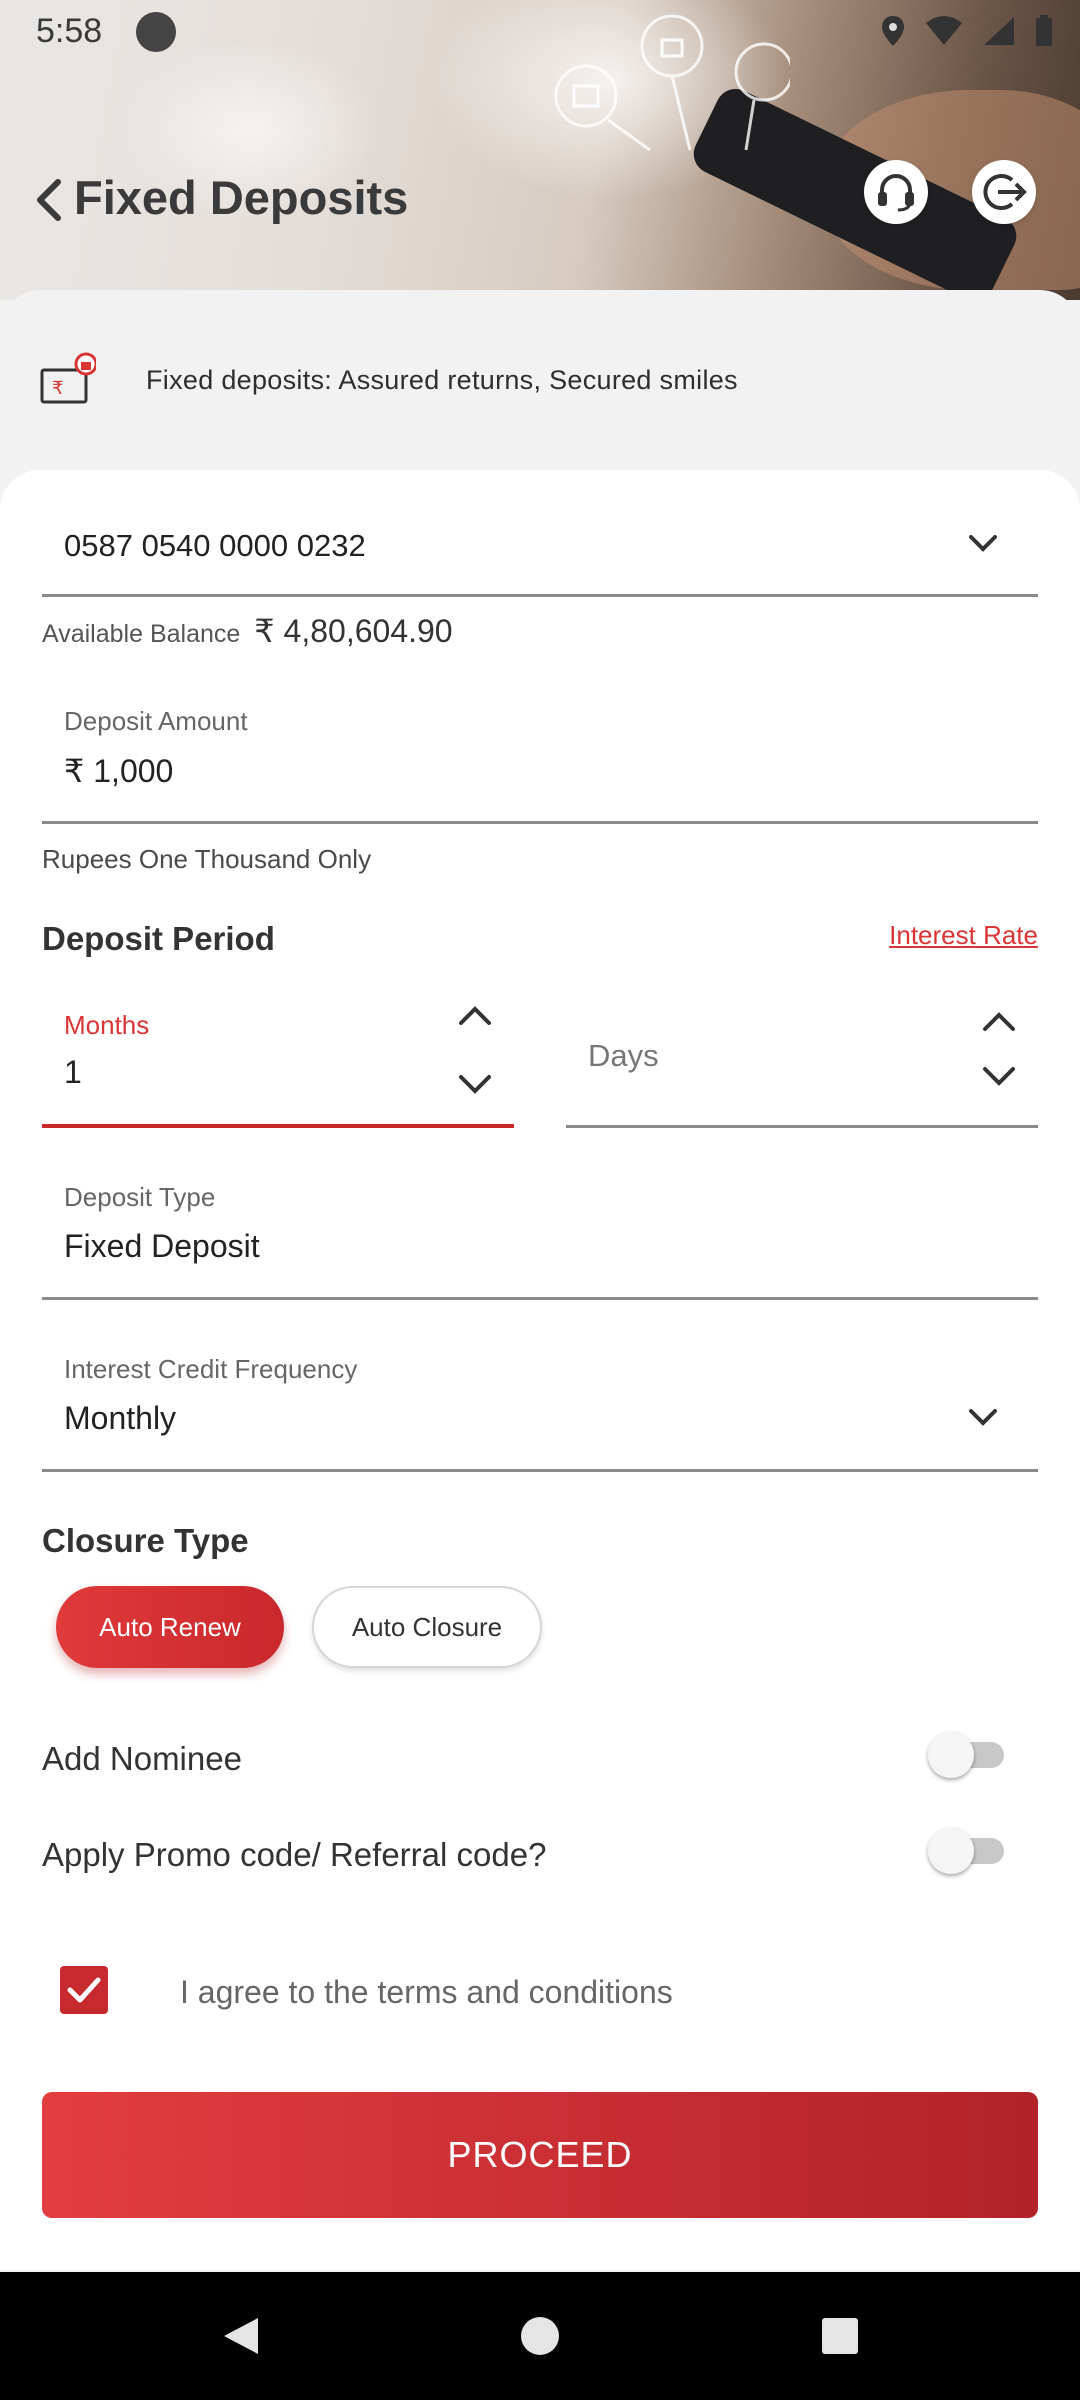 This screenshot has height=2400, width=1080. I want to click on status-time: 5:58, so click(69, 31).